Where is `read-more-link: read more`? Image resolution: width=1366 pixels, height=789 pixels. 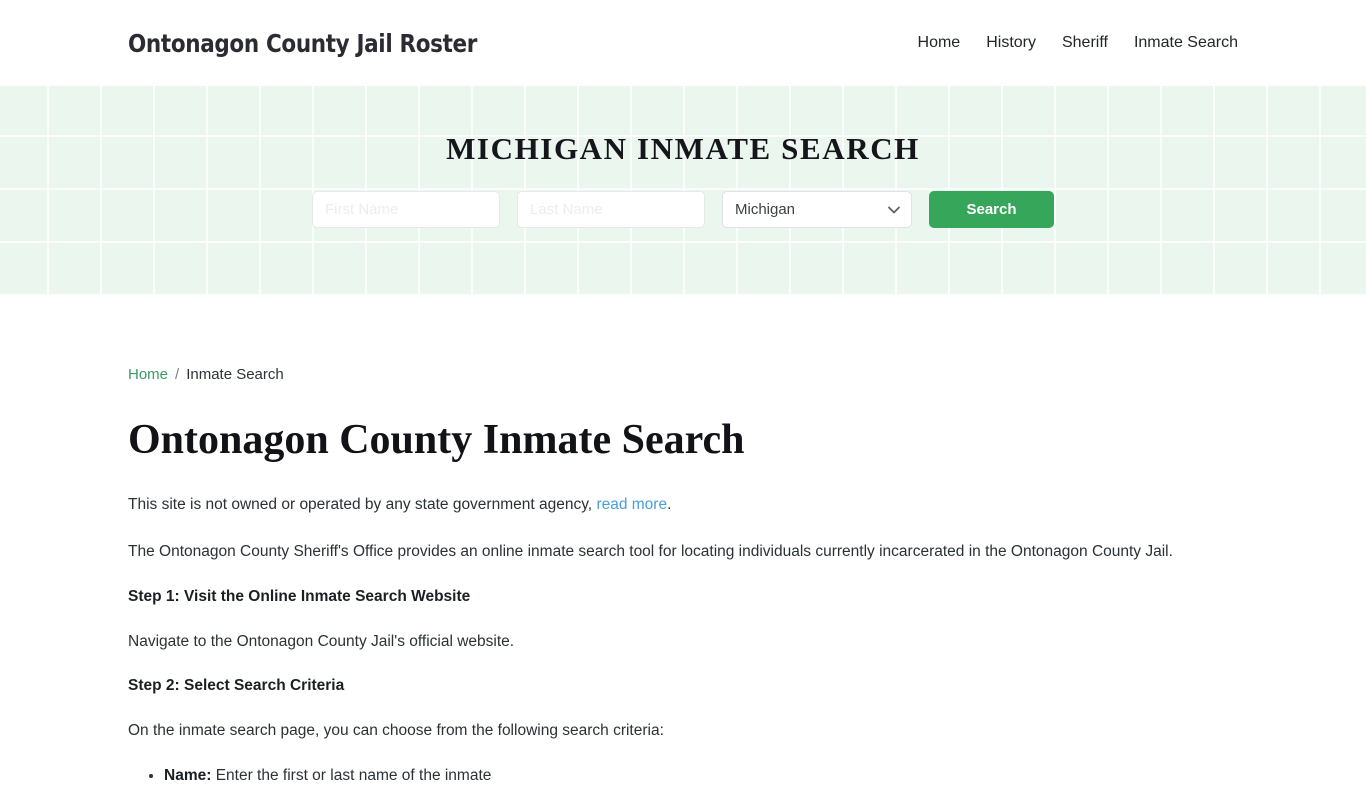 read-more-link: read more is located at coordinates (631, 504).